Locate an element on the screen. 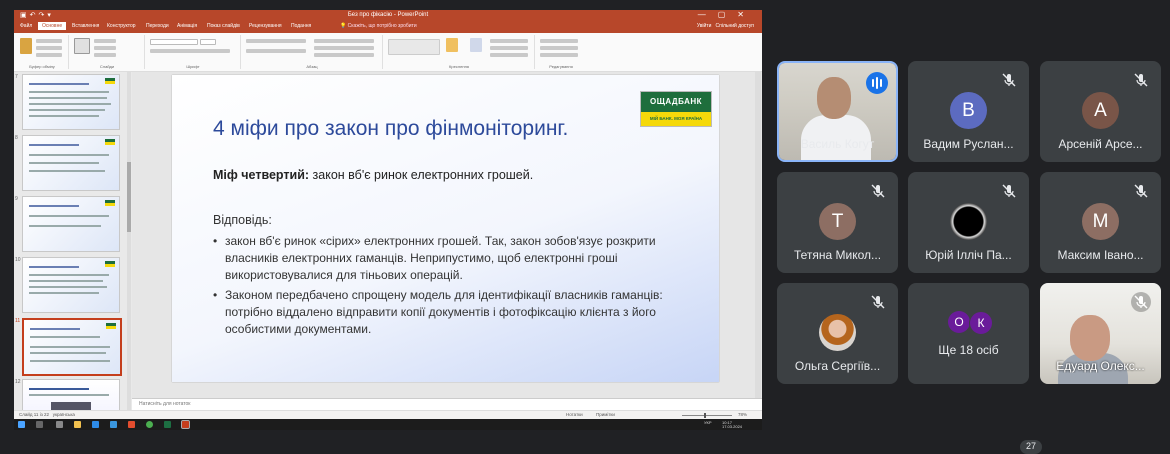 This screenshot has height=454, width=1170. list-buttons is located at coordinates (276, 41).